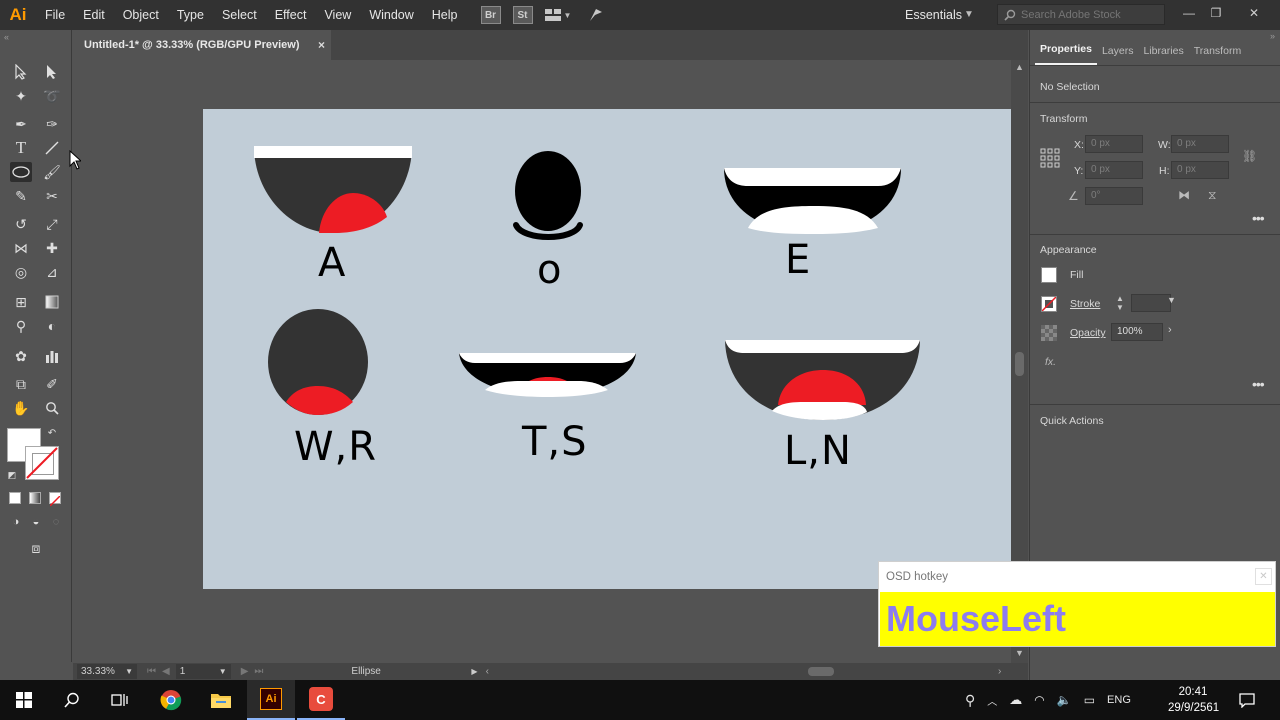 Image resolution: width=1280 pixels, height=720 pixels. Describe the element at coordinates (52, 356) in the screenshot. I see `column-graph-tool-icon` at that location.